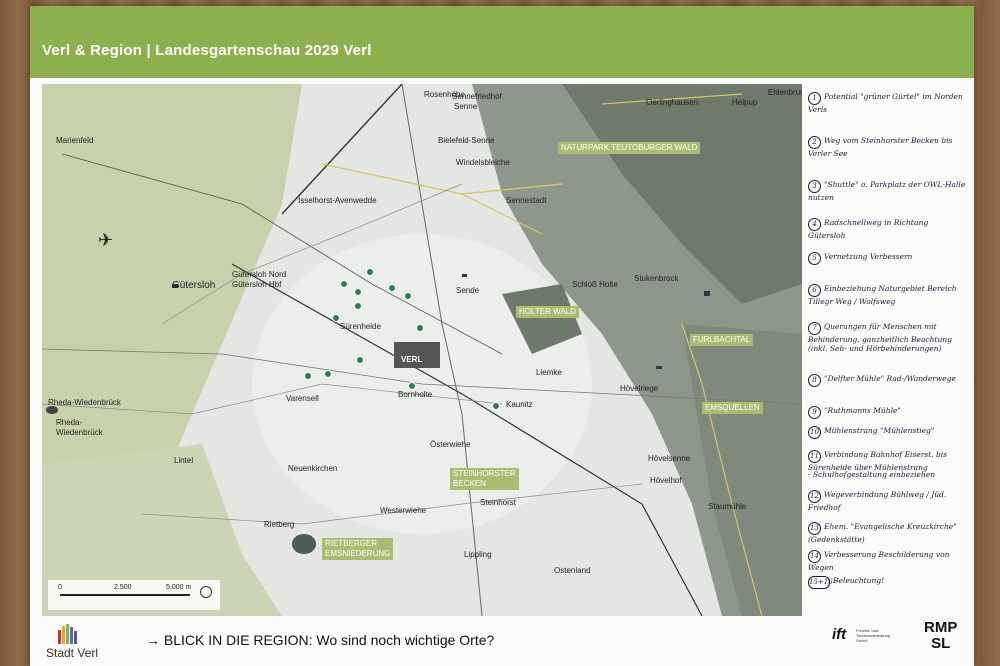  I want to click on note-item: 8 "Delfter Mühle" Rad-/Wanderwege, so click(888, 380).